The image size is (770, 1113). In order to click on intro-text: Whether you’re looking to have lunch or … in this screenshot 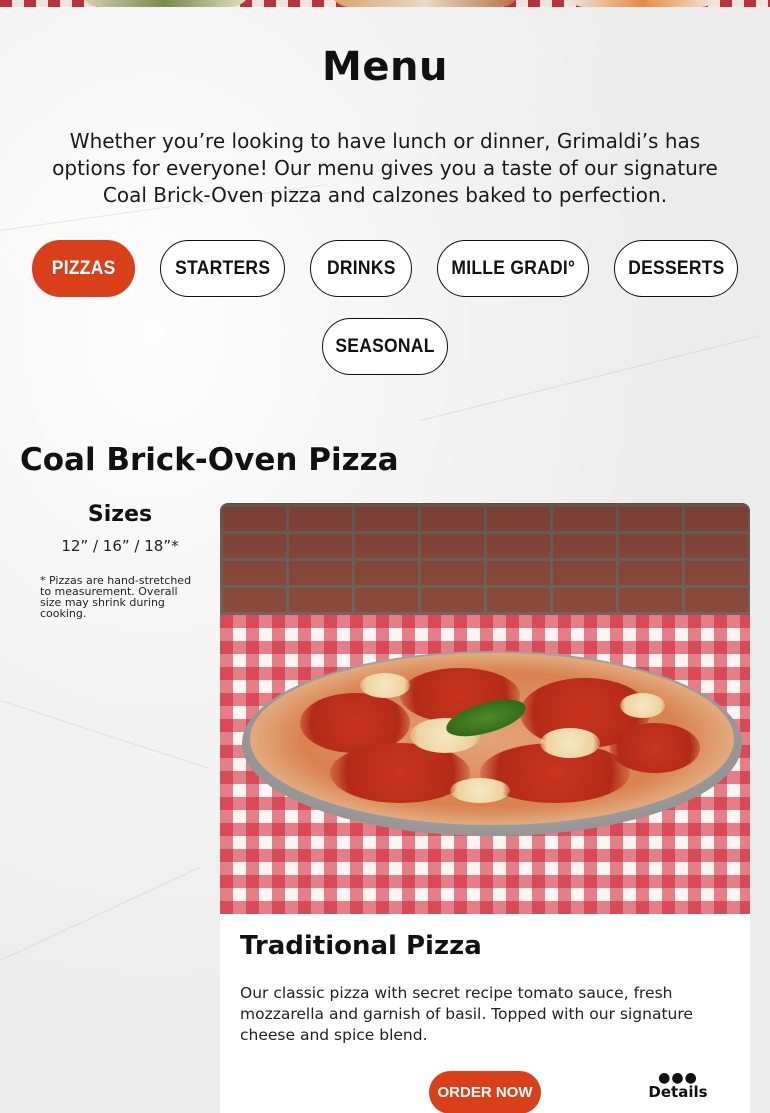, I will do `click(385, 168)`.